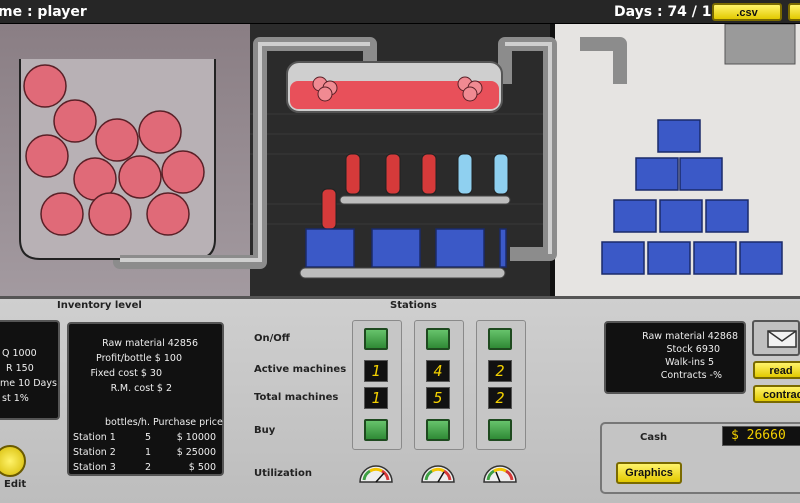 The image size is (800, 503). Describe the element at coordinates (376, 398) in the screenshot. I see `station-1-total: 1` at that location.